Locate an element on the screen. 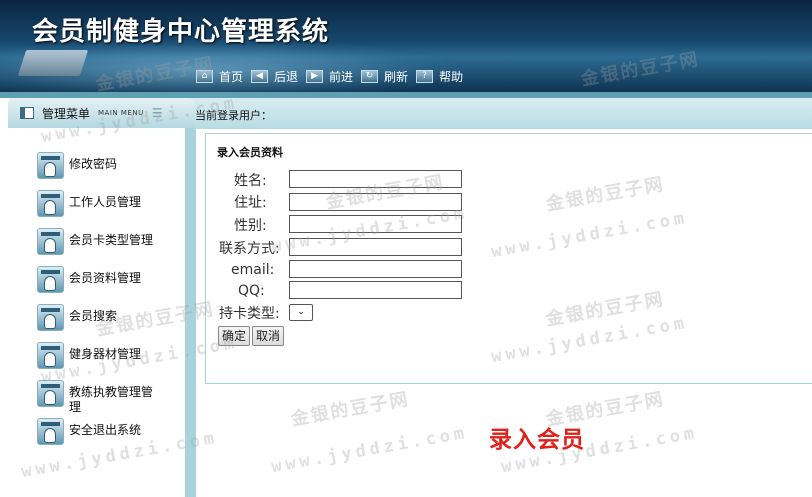  cancel-button: 取消 is located at coordinates (268, 336).